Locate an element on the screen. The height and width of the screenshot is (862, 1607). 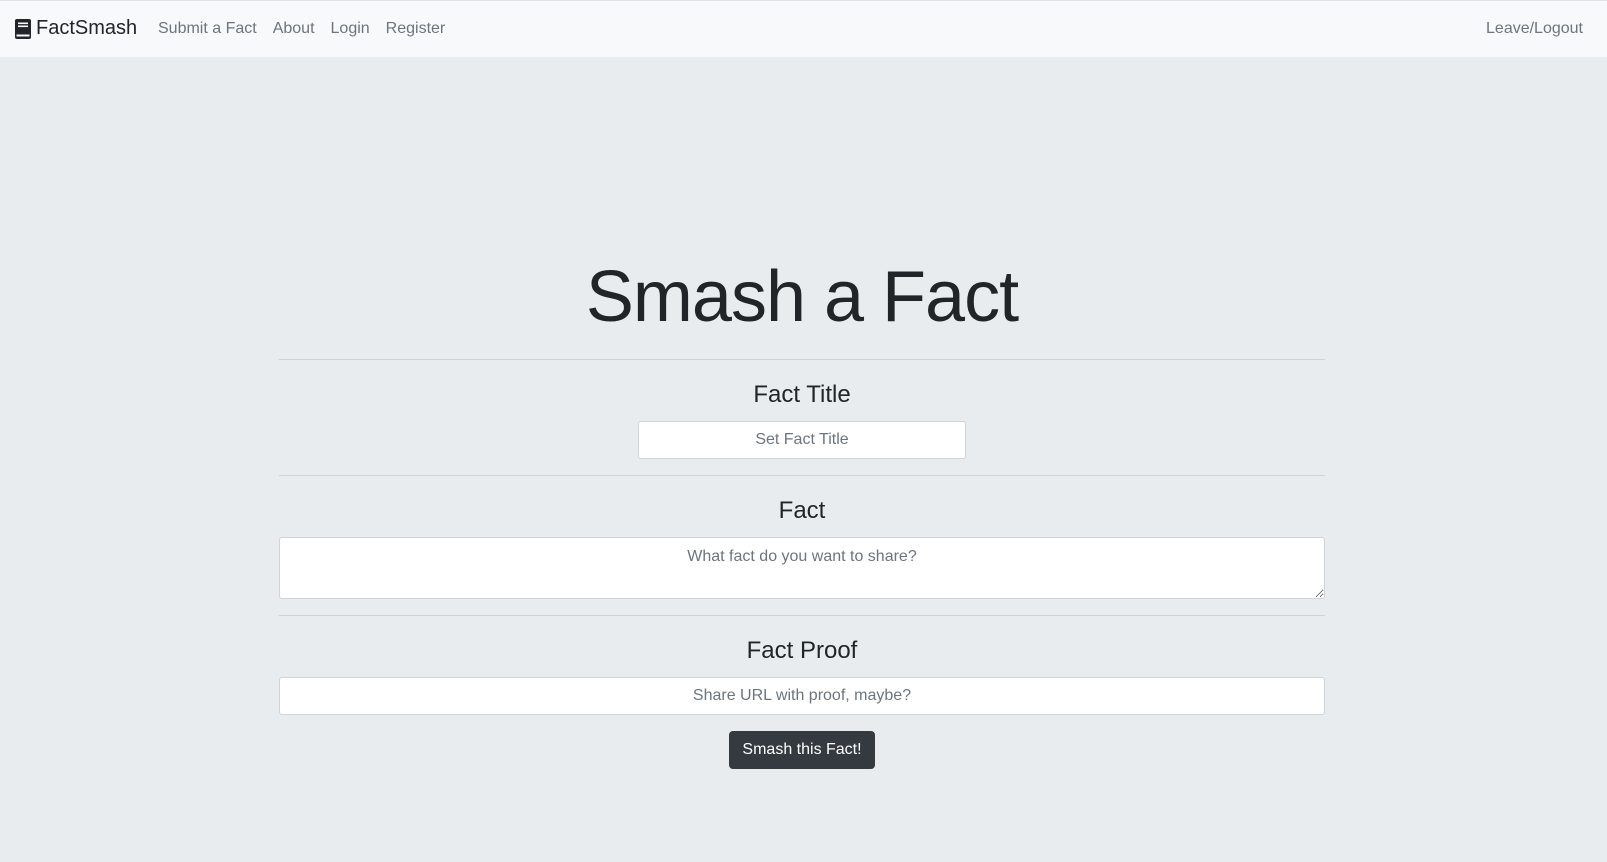
nav-link-logout: Leave/Logout is located at coordinates (1534, 29).